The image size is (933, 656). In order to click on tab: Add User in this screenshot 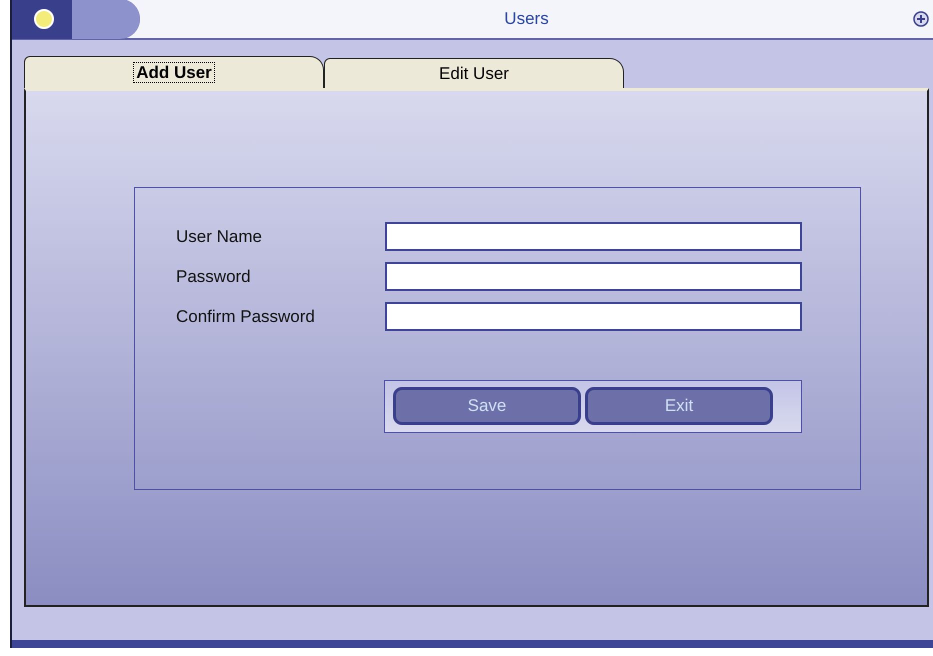, I will do `click(174, 72)`.